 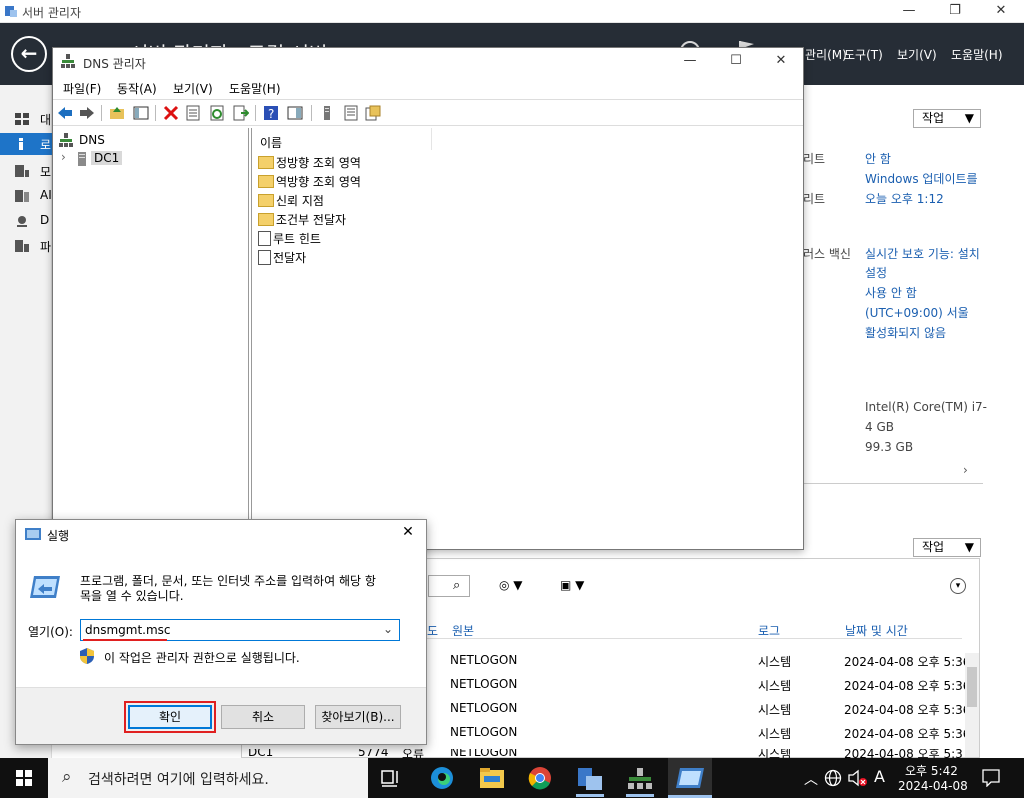 I want to click on chevron-down-icon: ⌄, so click(x=388, y=629).